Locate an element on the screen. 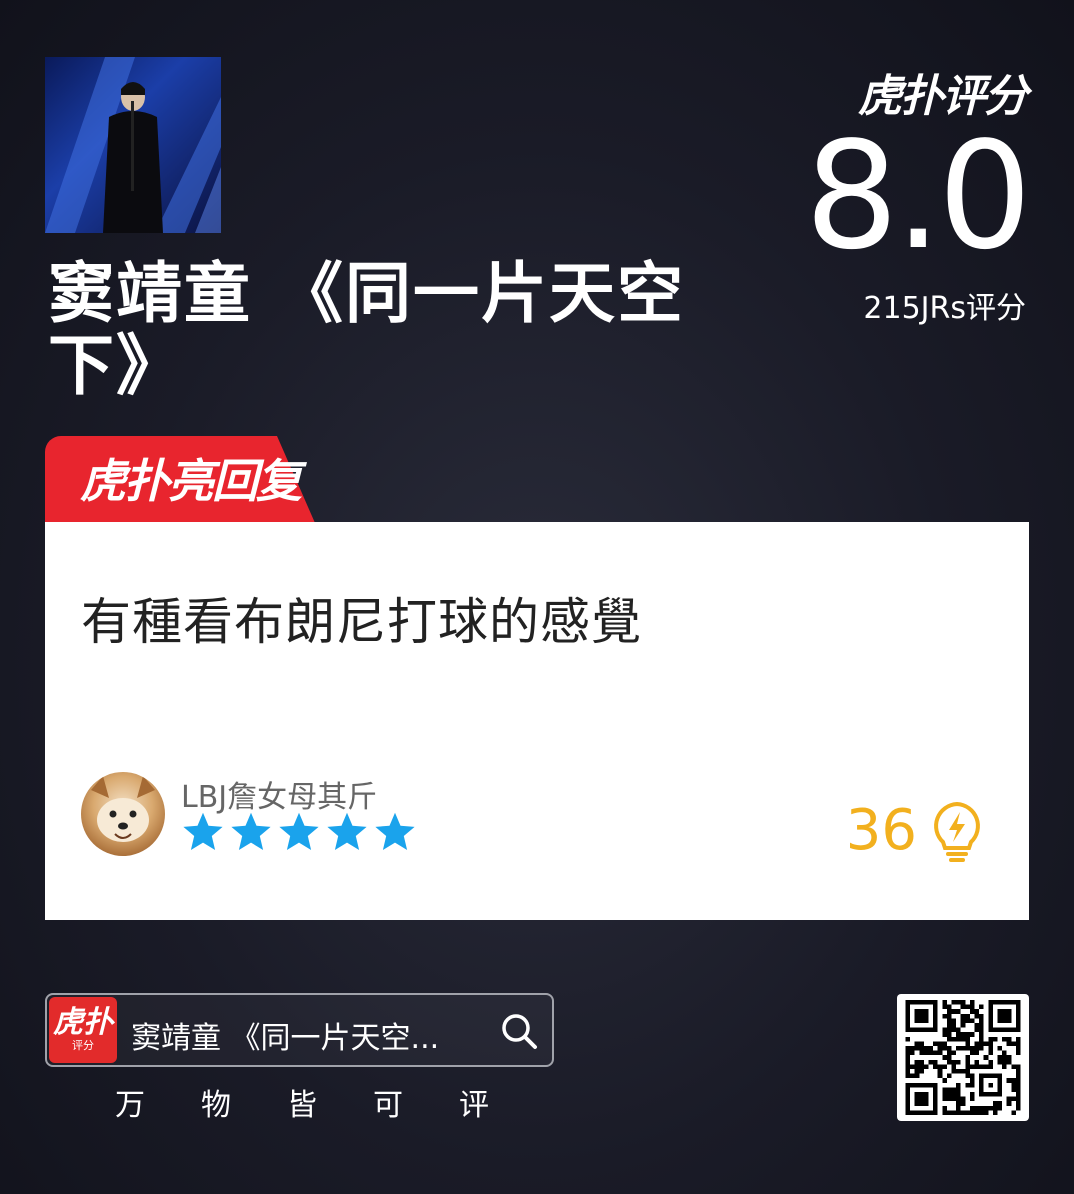 This screenshot has height=1194, width=1074. star-rating is located at coordinates (299, 832).